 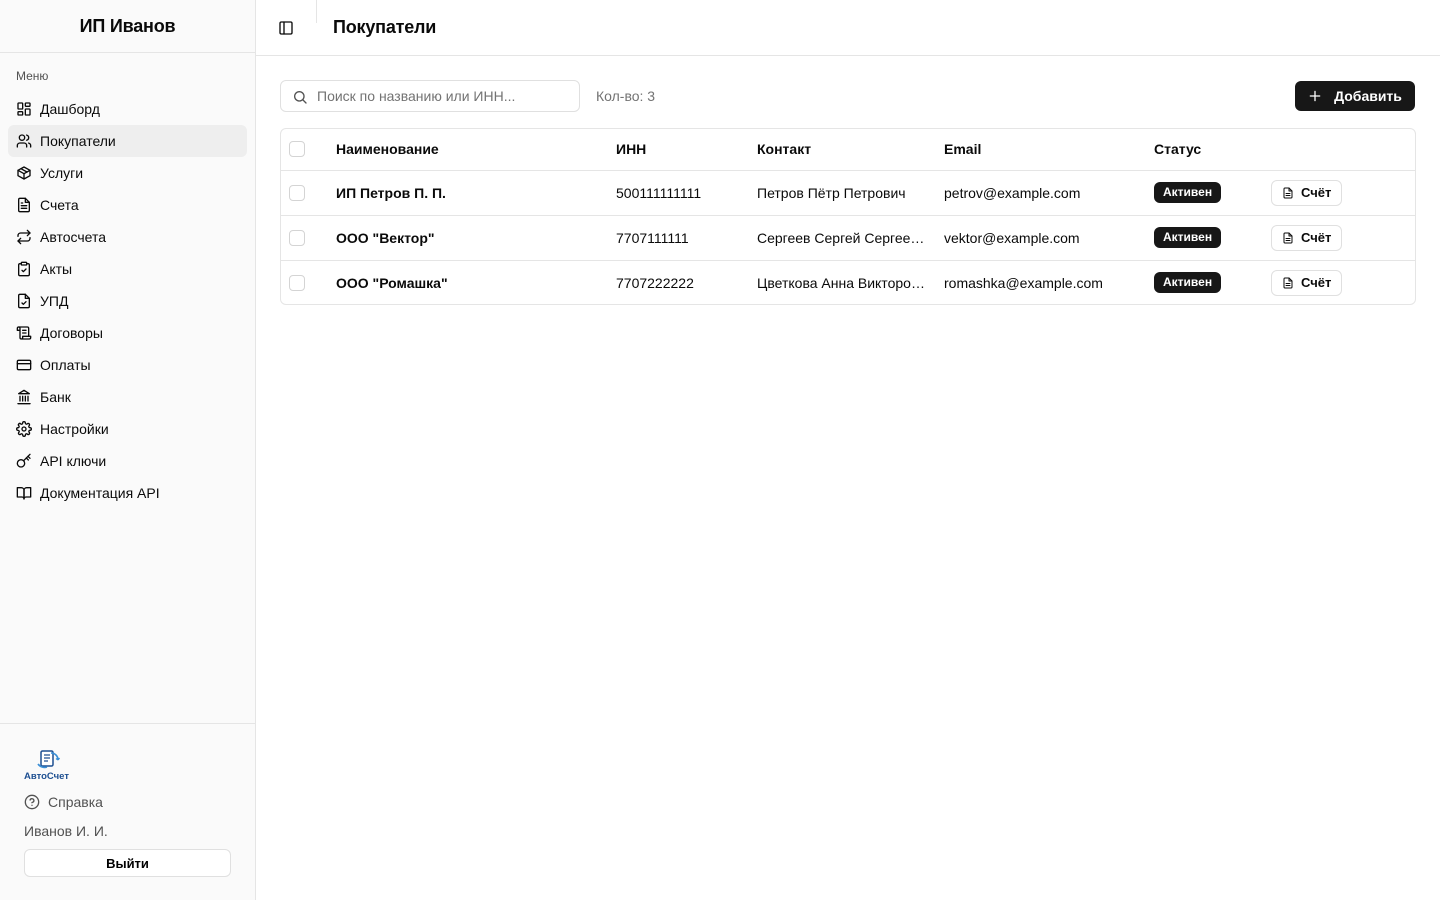 What do you see at coordinates (24, 141) in the screenshot?
I see `users-icon` at bounding box center [24, 141].